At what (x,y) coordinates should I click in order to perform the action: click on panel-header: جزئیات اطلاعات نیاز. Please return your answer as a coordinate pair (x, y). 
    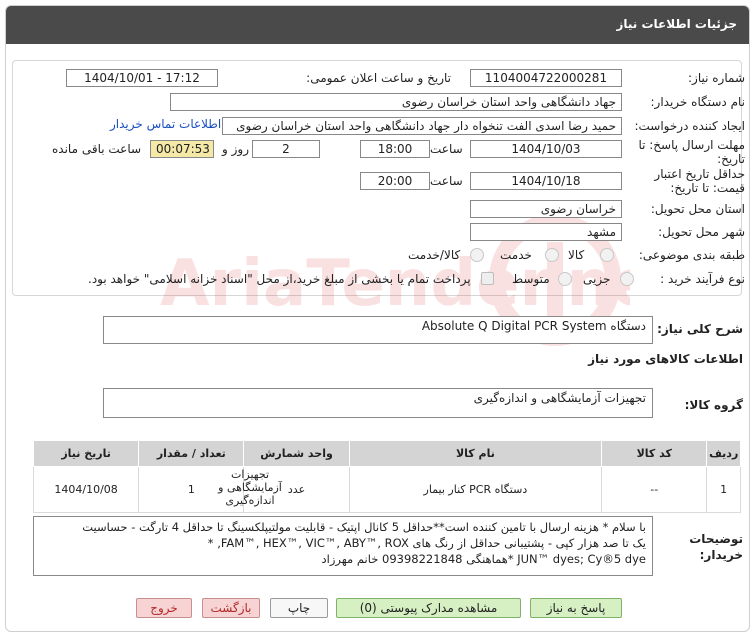
    Looking at the image, I should click on (377, 25).